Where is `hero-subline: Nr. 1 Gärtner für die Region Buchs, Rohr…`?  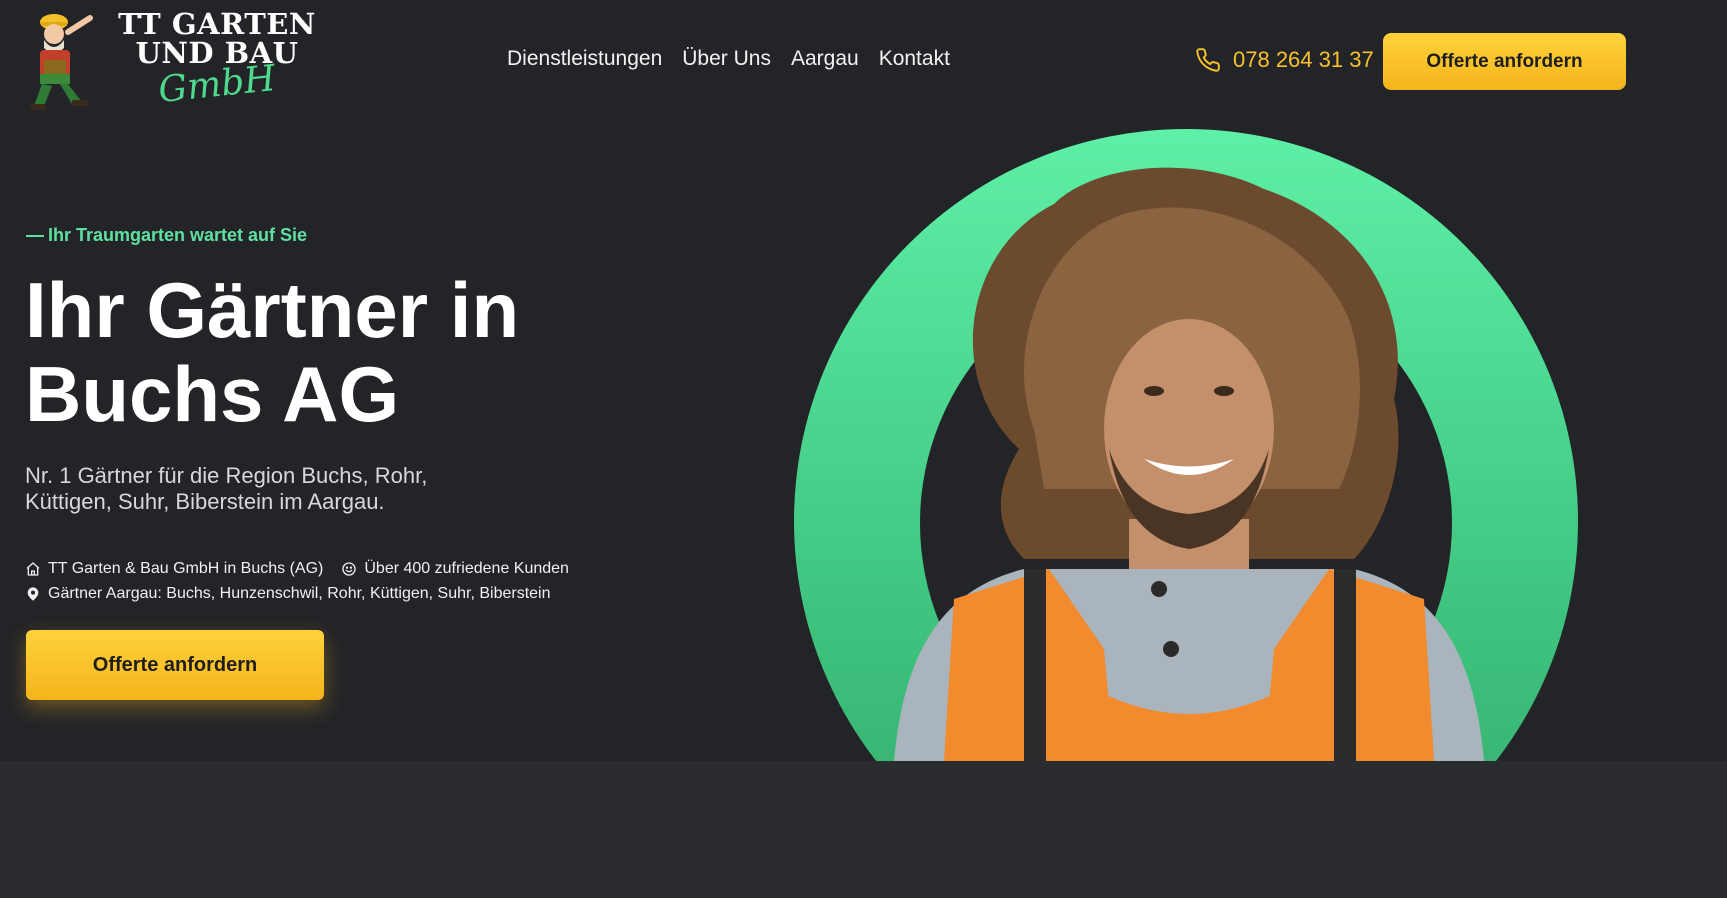
hero-subline: Nr. 1 Gärtner für die Region Buchs, Rohr… is located at coordinates (226, 488).